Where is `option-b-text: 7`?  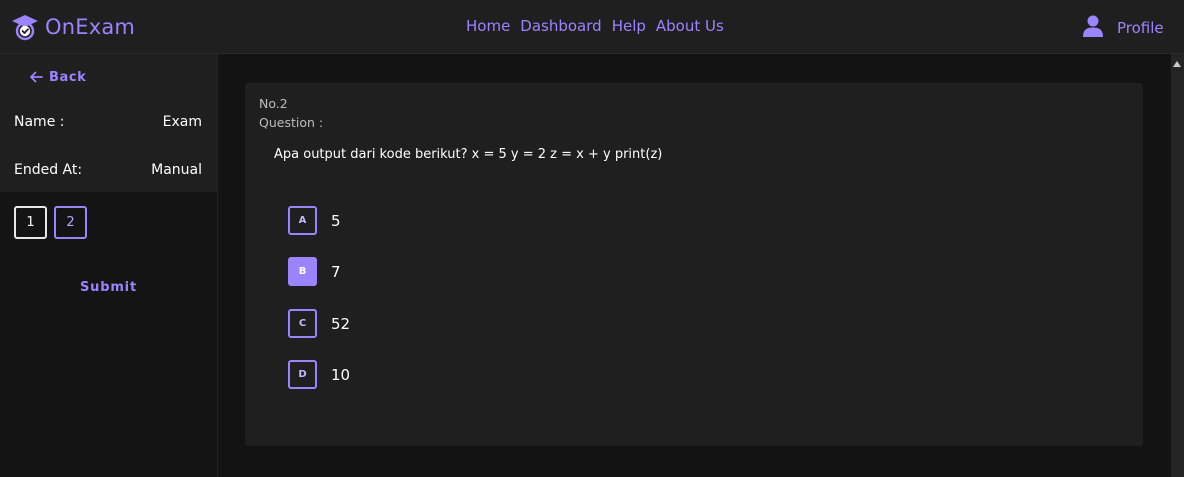 option-b-text: 7 is located at coordinates (336, 271).